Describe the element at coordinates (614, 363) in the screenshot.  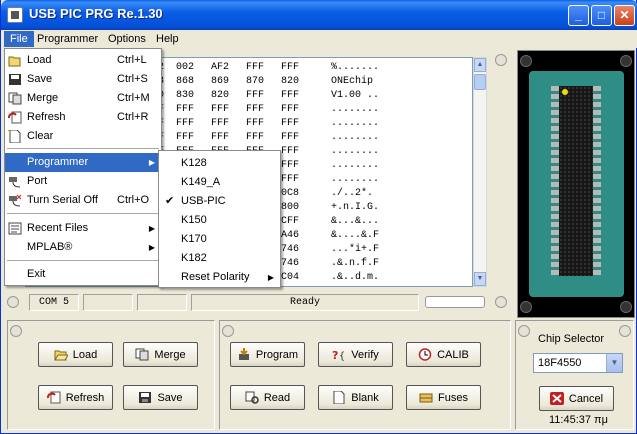
I see `chevron-down-icon: ▼` at that location.